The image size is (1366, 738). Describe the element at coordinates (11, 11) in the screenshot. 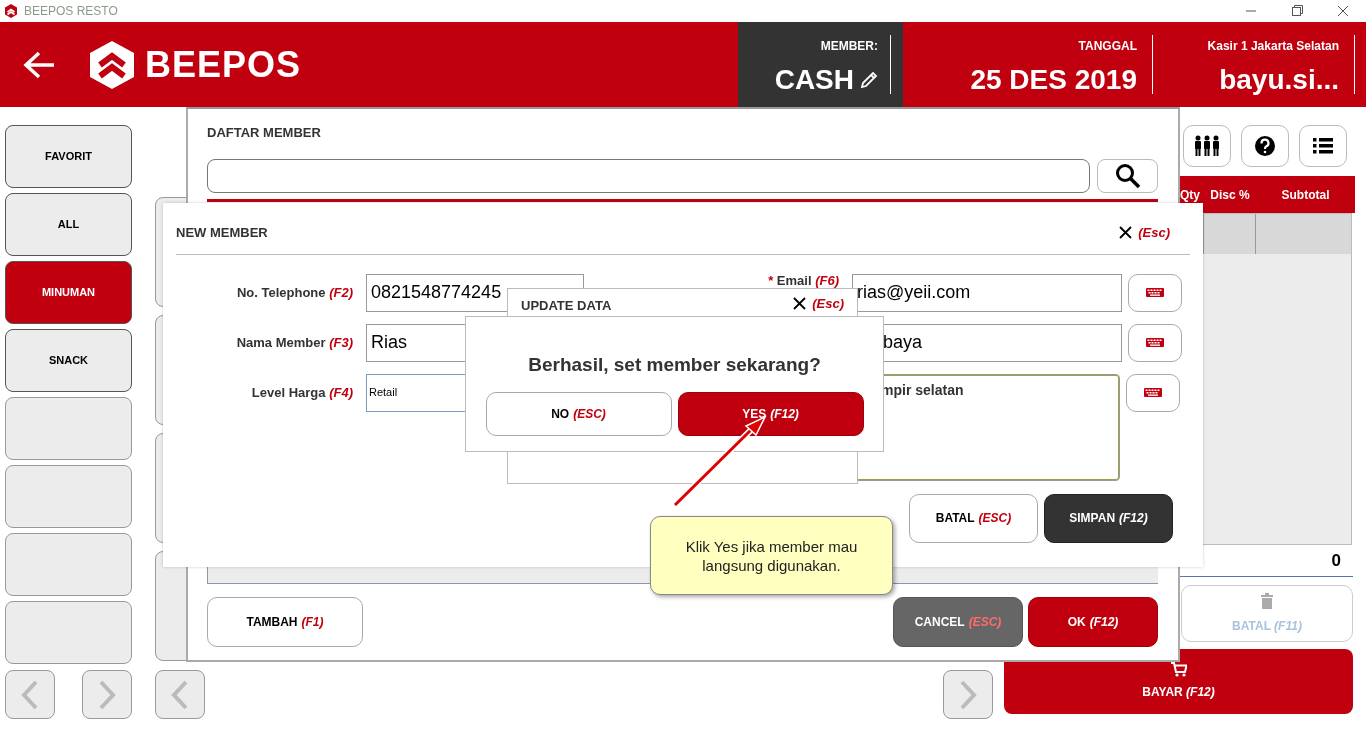

I see `app-logo-icon` at that location.